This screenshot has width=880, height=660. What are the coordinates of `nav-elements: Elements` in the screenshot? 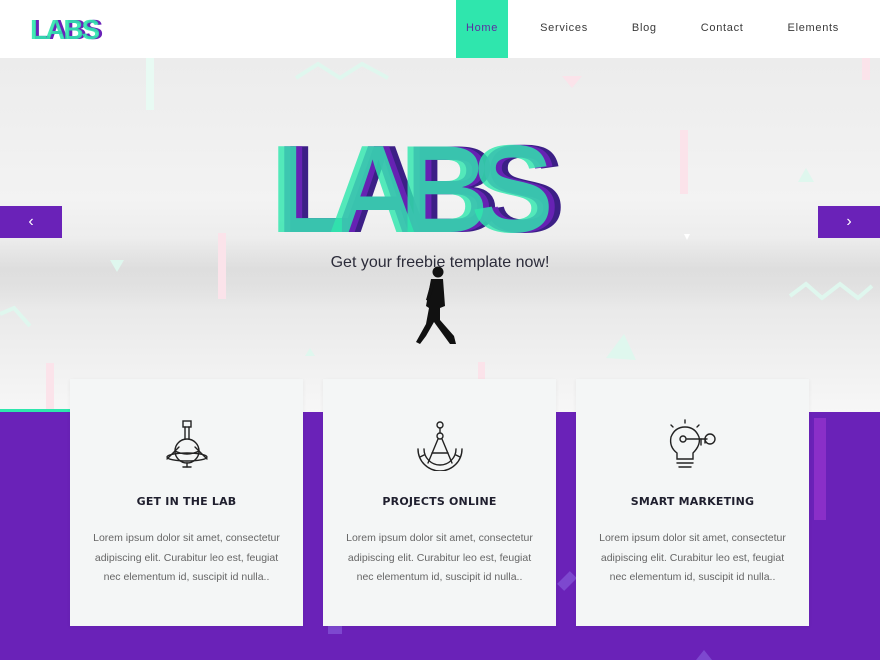 It's located at (813, 29).